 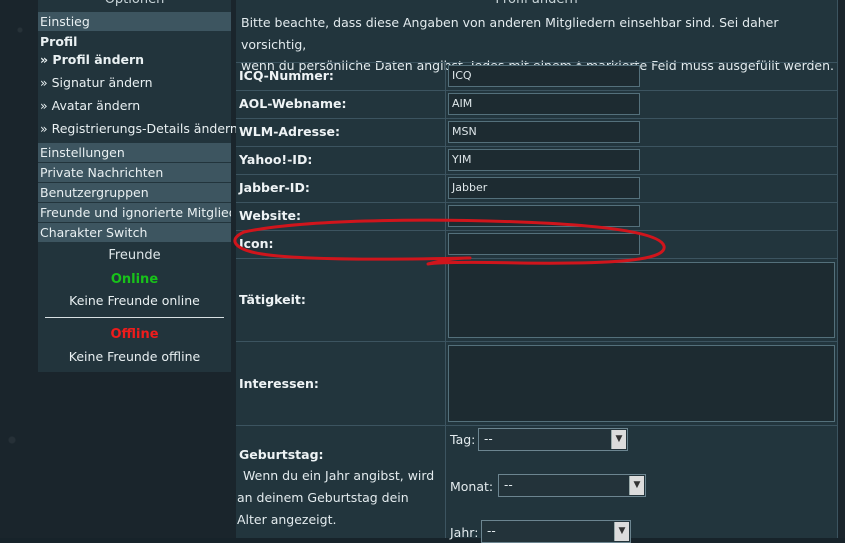 I want to click on year-select-value: --, so click(x=491, y=531).